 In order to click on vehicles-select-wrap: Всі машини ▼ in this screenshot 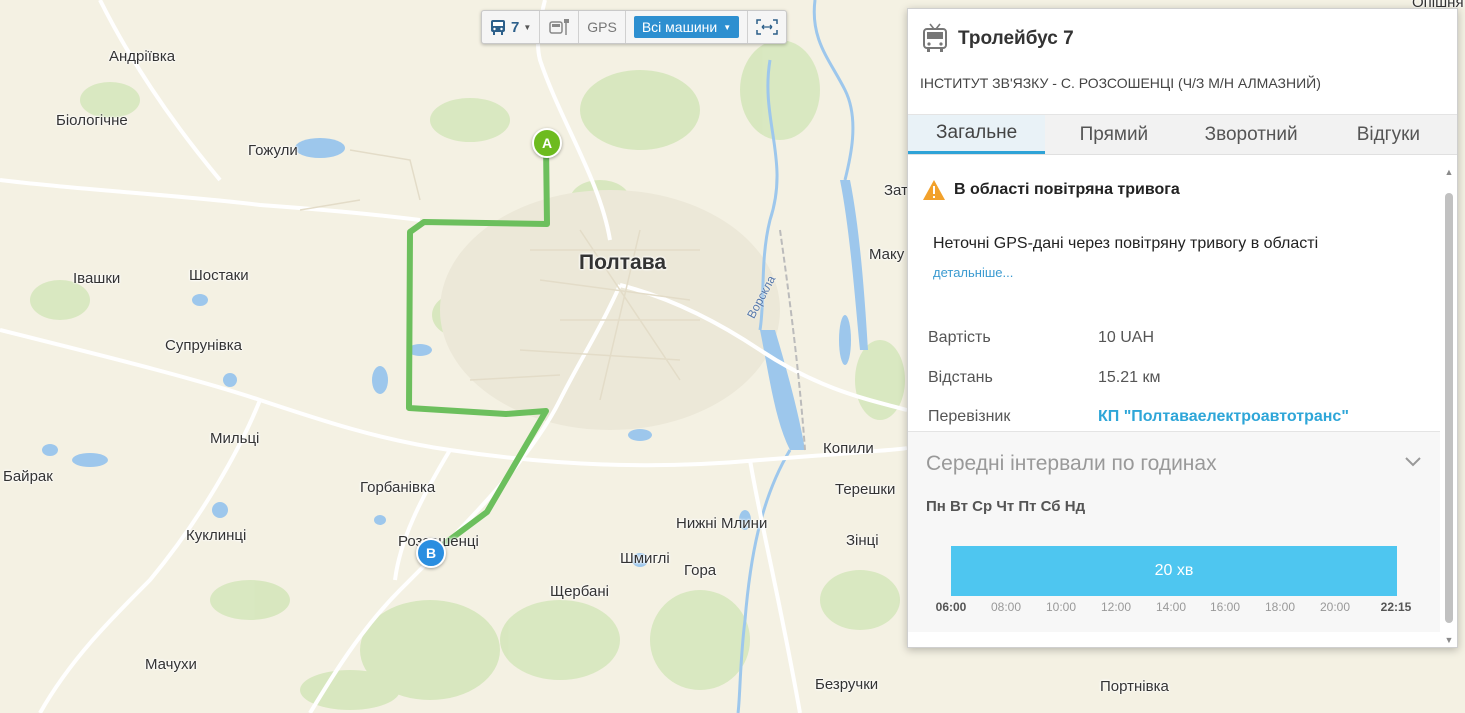, I will do `click(687, 27)`.